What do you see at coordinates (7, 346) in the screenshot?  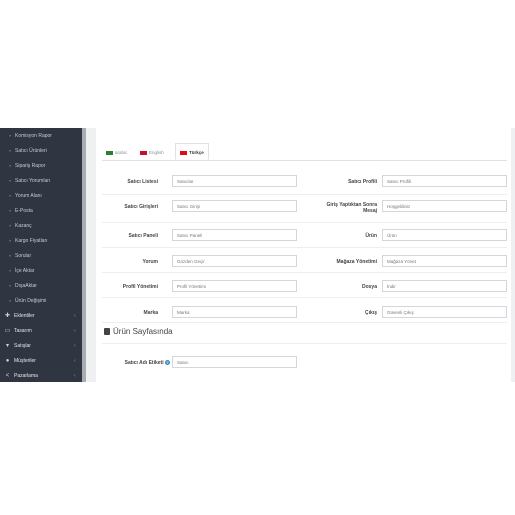 I see `cart-icon: ▾` at bounding box center [7, 346].